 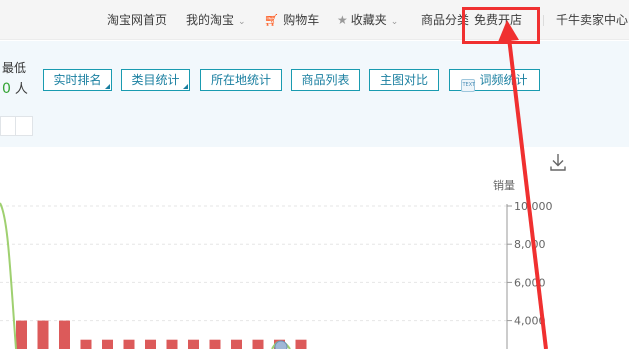 I want to click on annotation-arrow, so click(x=523, y=184).